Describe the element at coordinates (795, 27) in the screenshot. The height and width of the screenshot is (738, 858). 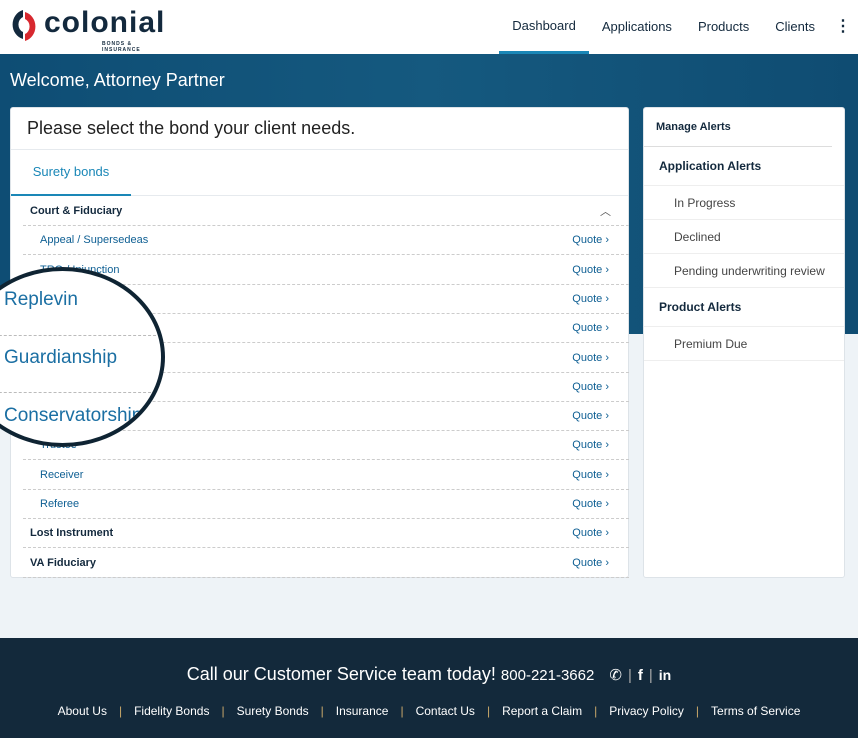
I see `nav-clients: Clients` at that location.